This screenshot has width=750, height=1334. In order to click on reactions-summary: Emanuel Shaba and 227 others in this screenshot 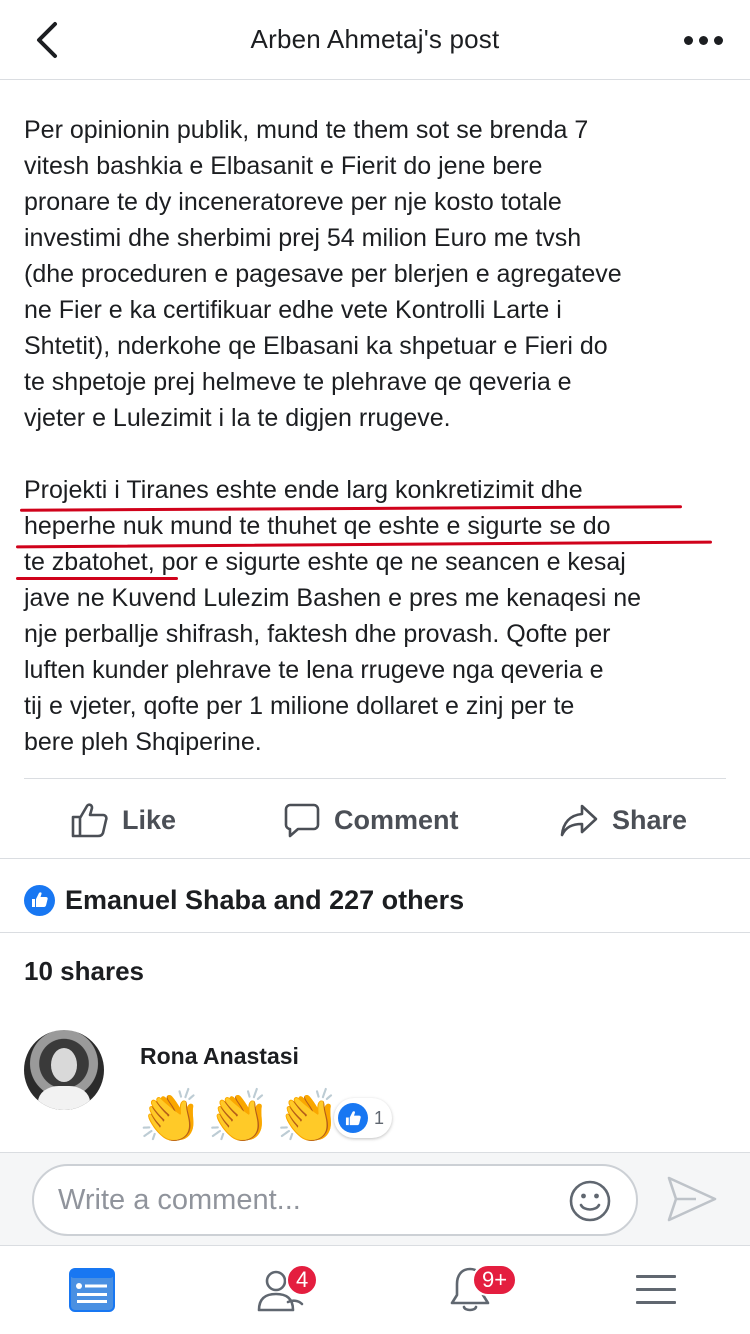, I will do `click(244, 900)`.